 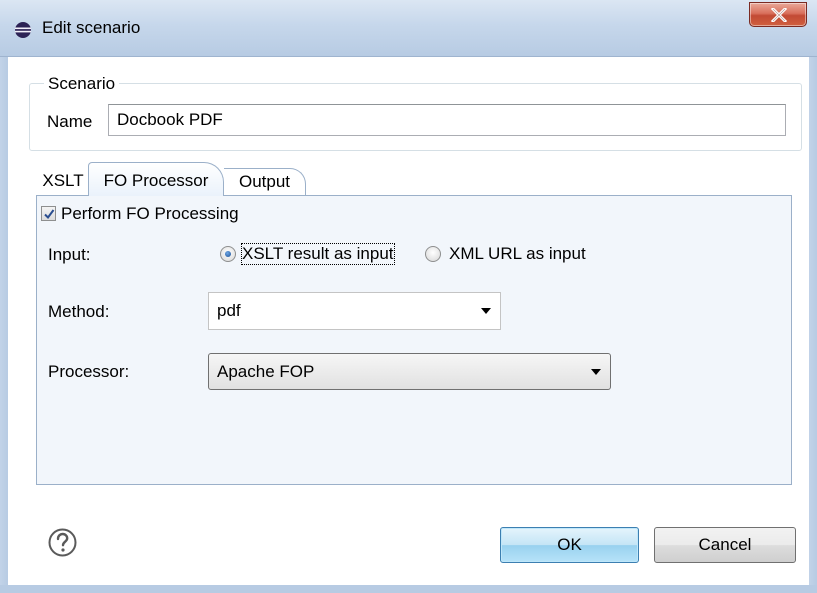 What do you see at coordinates (79, 311) in the screenshot?
I see `method-label: Method:` at bounding box center [79, 311].